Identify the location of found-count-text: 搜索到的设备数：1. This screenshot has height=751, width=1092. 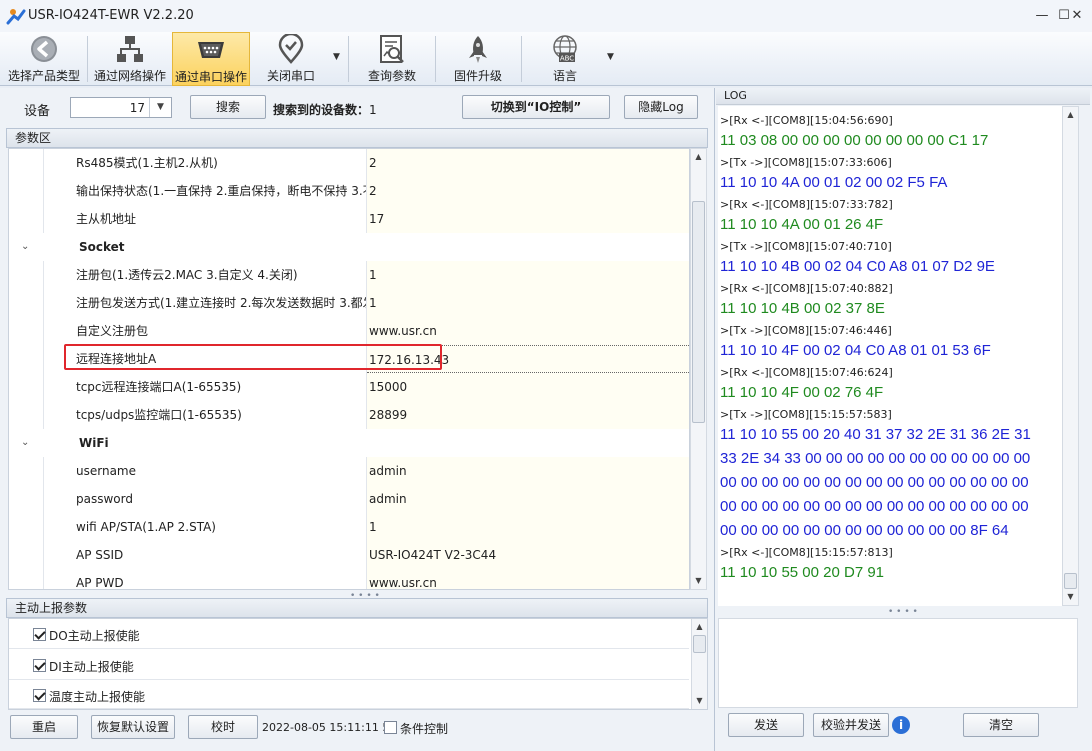
(325, 109).